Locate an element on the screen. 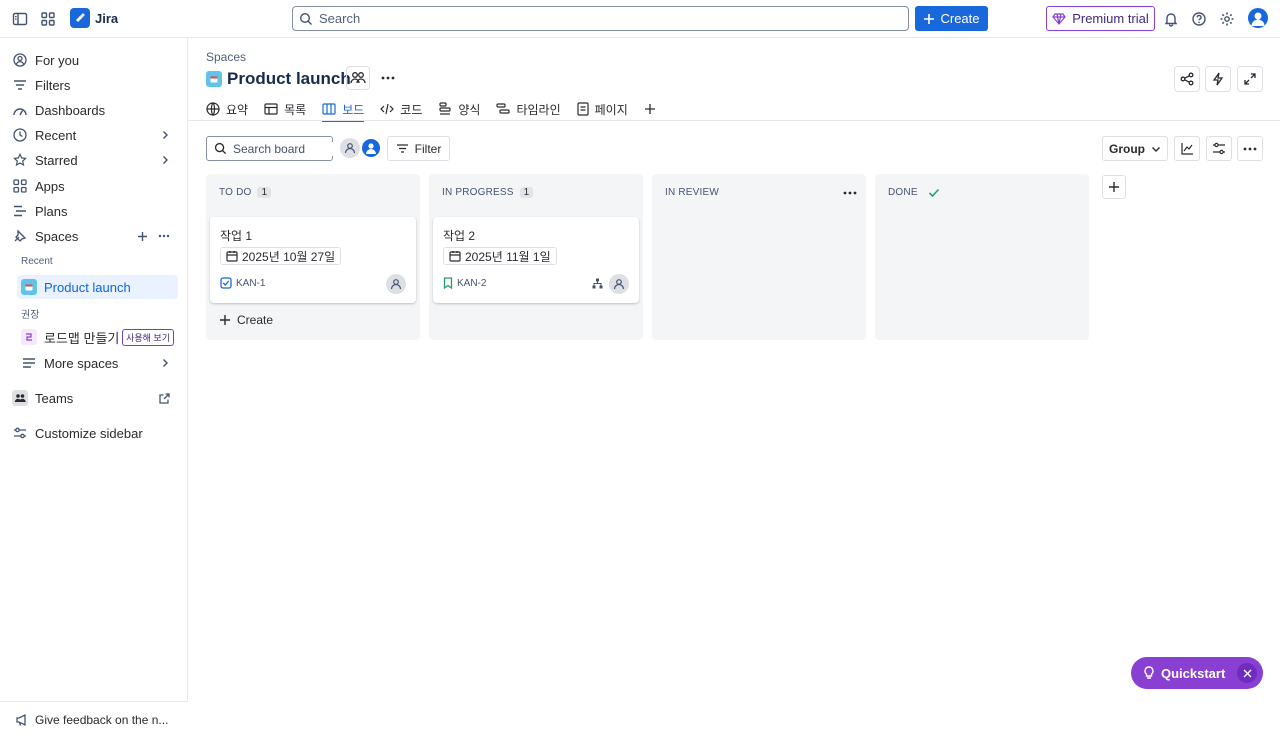  global-search is located at coordinates (600, 18).